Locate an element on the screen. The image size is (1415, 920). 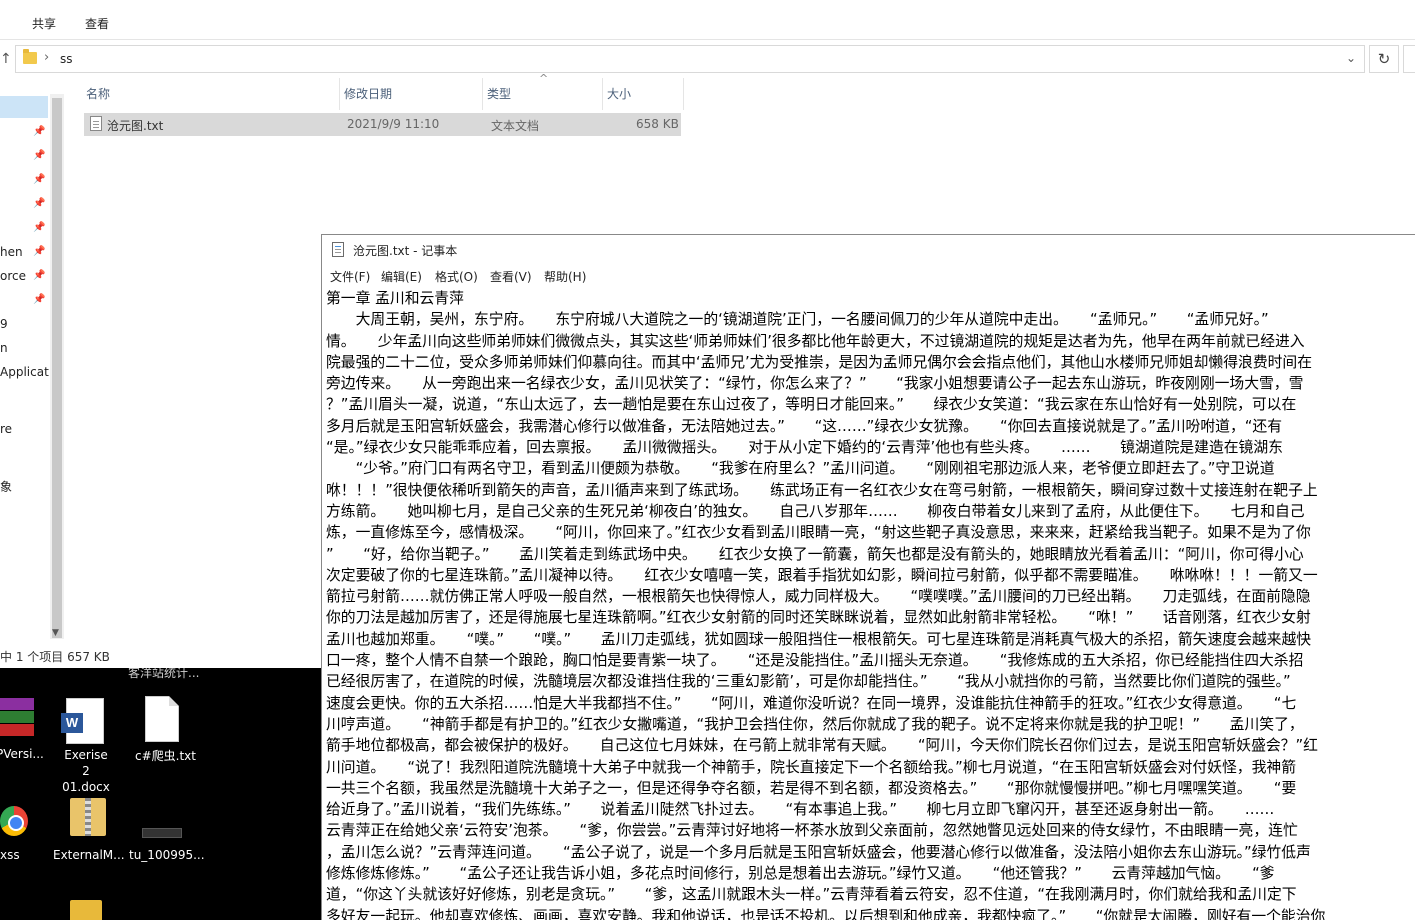
address-bar: › ss ⌄ is located at coordinates (690, 59).